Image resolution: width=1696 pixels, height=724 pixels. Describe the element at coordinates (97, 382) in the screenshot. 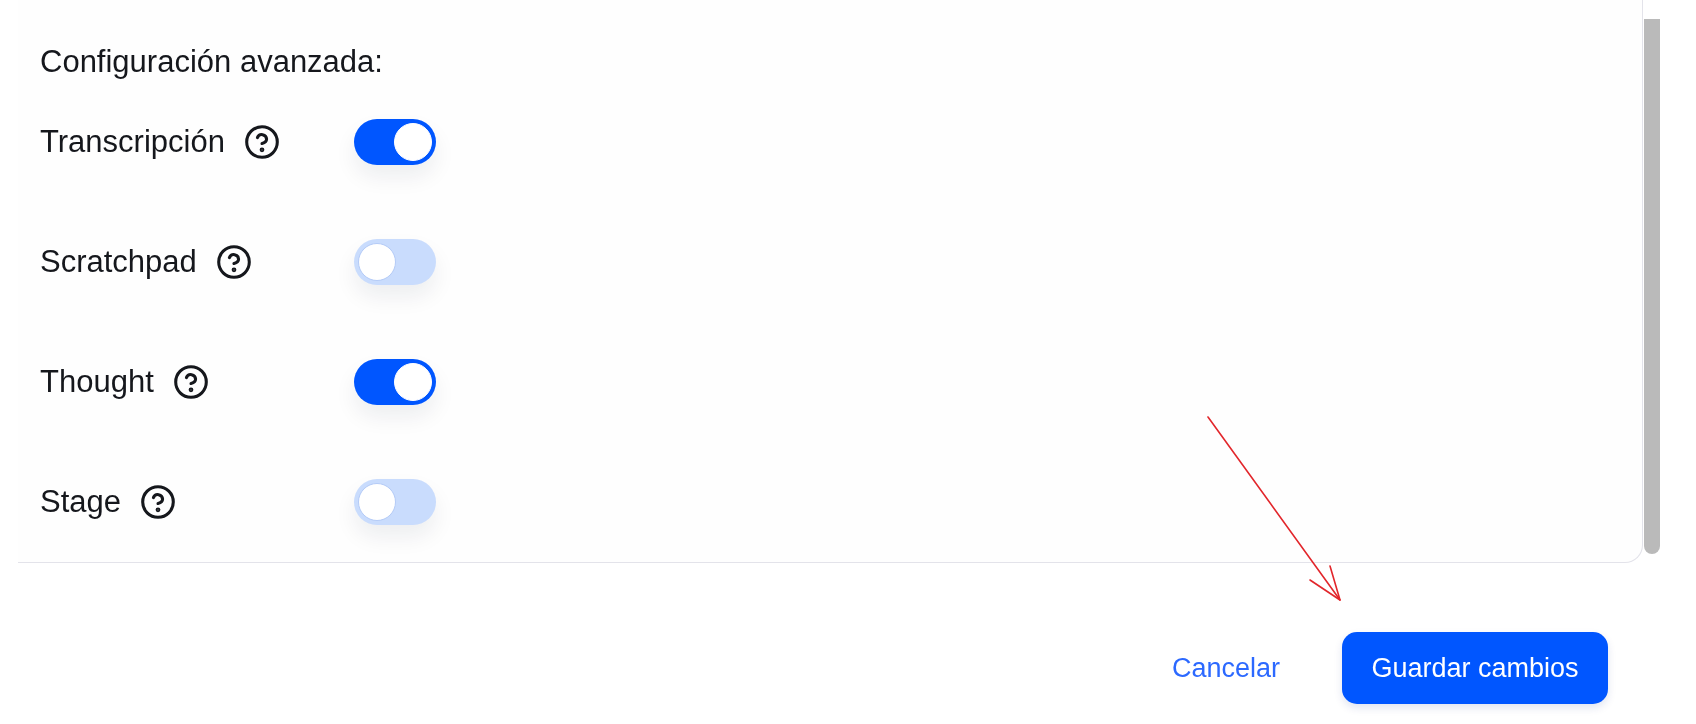

I see `setting-label: Thought` at that location.